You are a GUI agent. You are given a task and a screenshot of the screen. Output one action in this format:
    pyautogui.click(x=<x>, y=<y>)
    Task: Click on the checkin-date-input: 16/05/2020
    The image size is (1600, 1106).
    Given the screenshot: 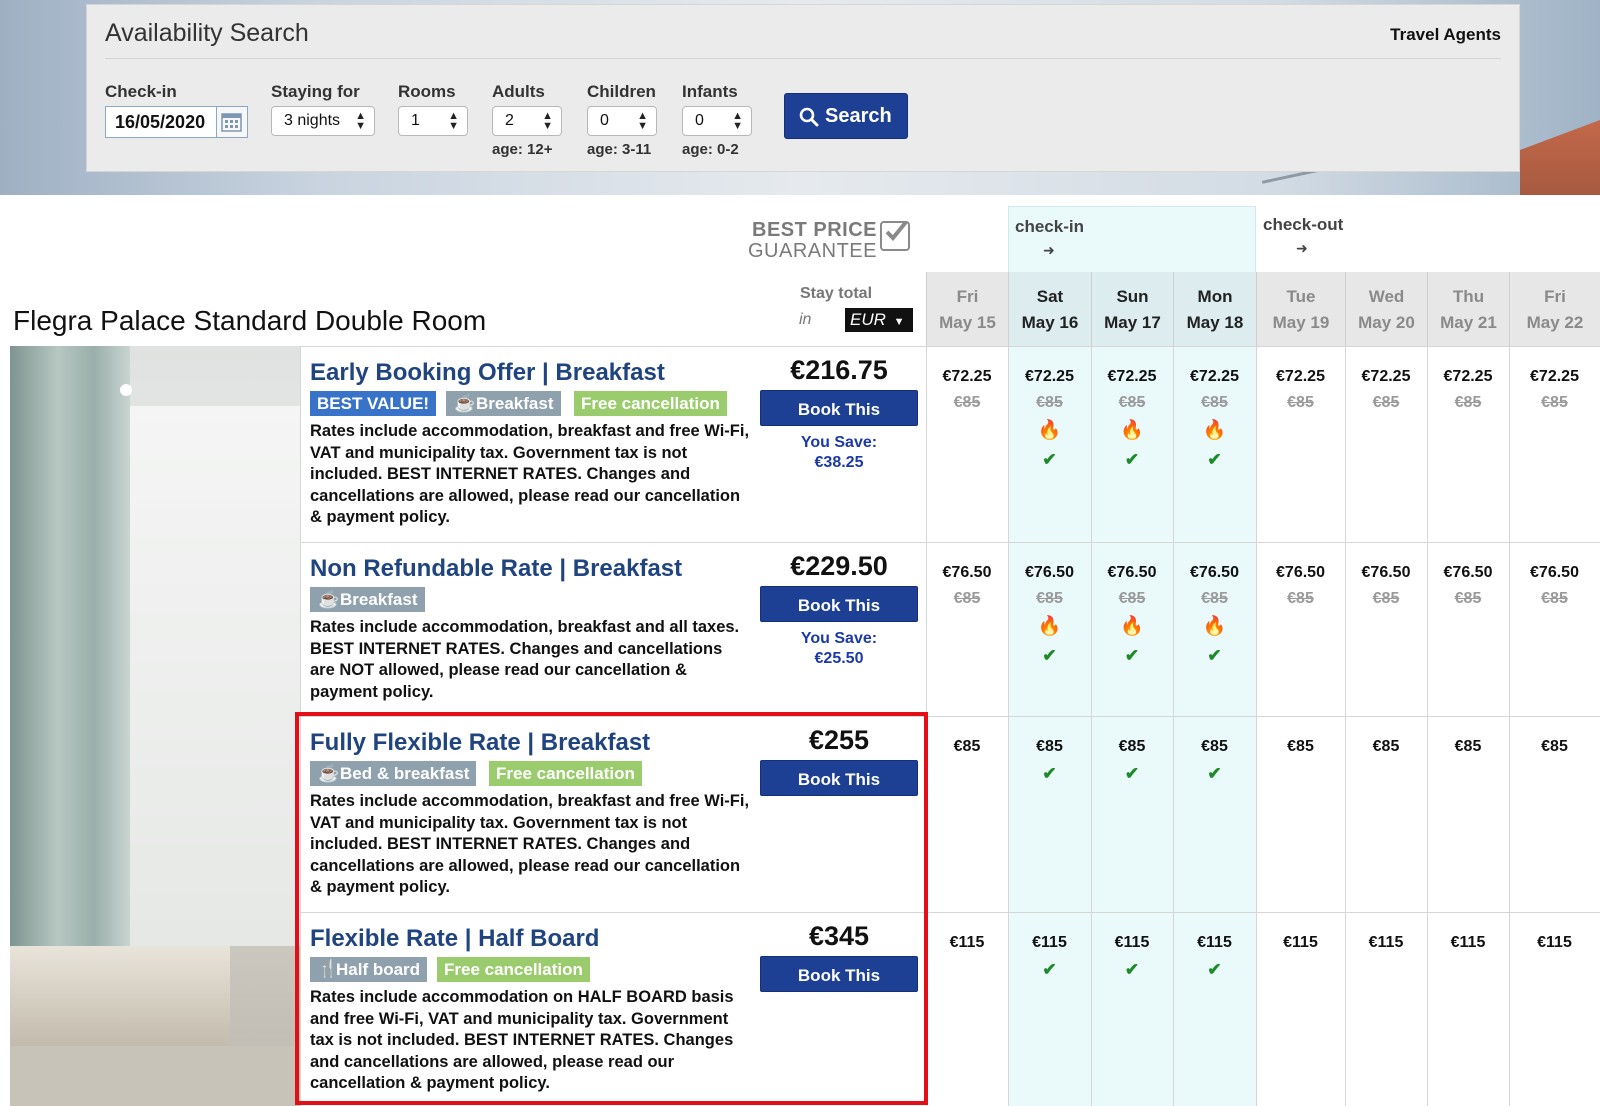 What is the action you would take?
    pyautogui.click(x=161, y=122)
    